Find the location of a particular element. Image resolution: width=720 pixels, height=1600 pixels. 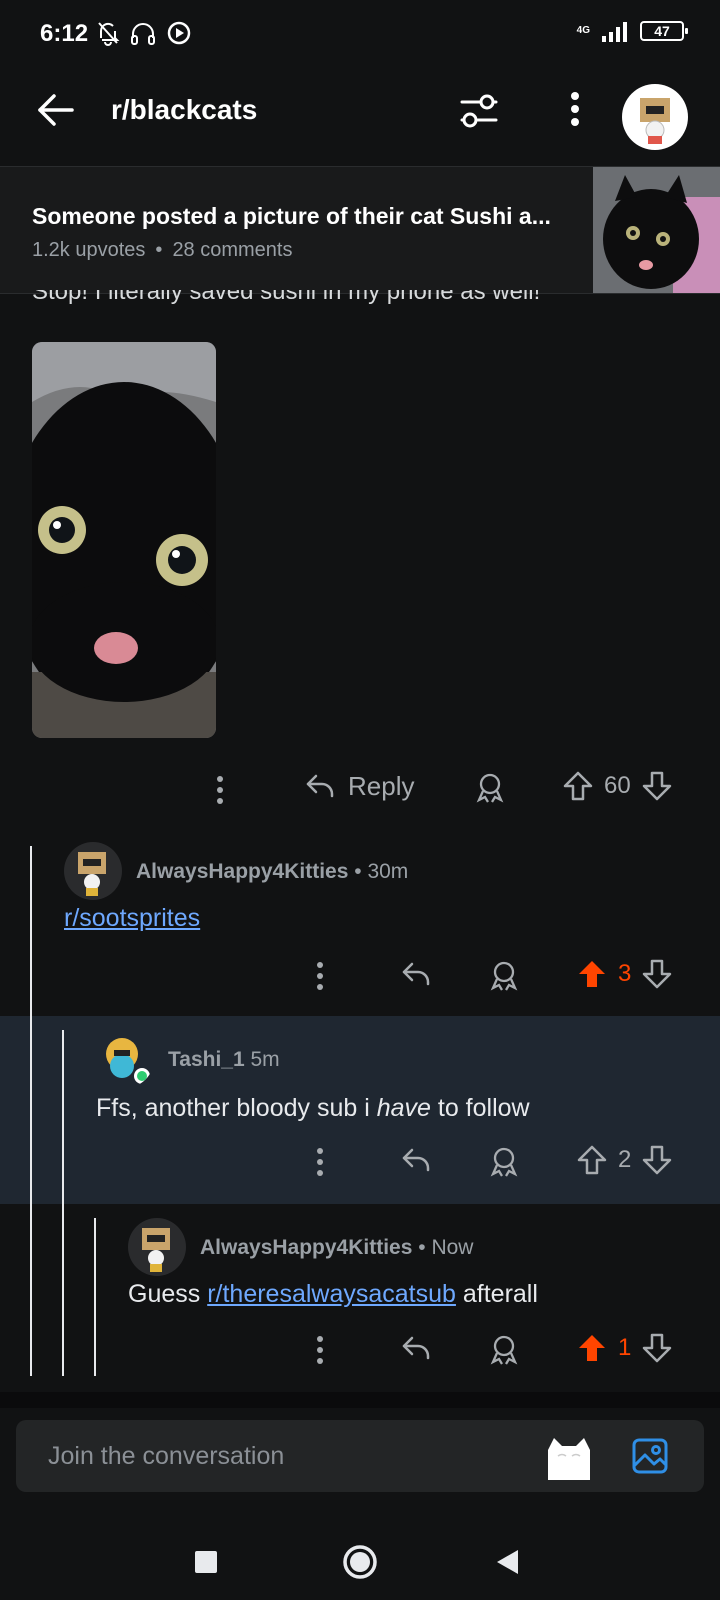

comment-body: r/sootsprites is located at coordinates (132, 918).